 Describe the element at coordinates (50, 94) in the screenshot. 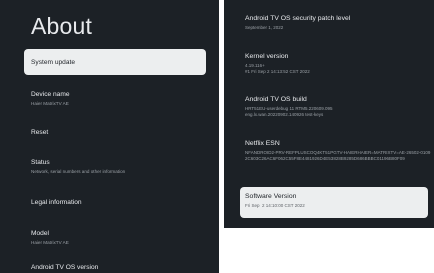

I see `menu-item-label: Device name` at that location.